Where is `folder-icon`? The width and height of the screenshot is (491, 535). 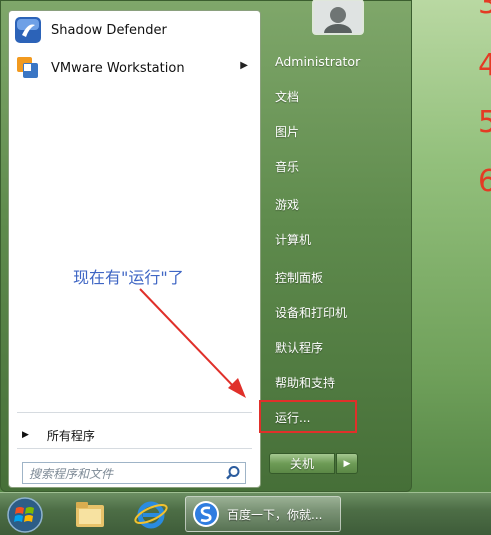
folder-icon is located at coordinates (90, 514).